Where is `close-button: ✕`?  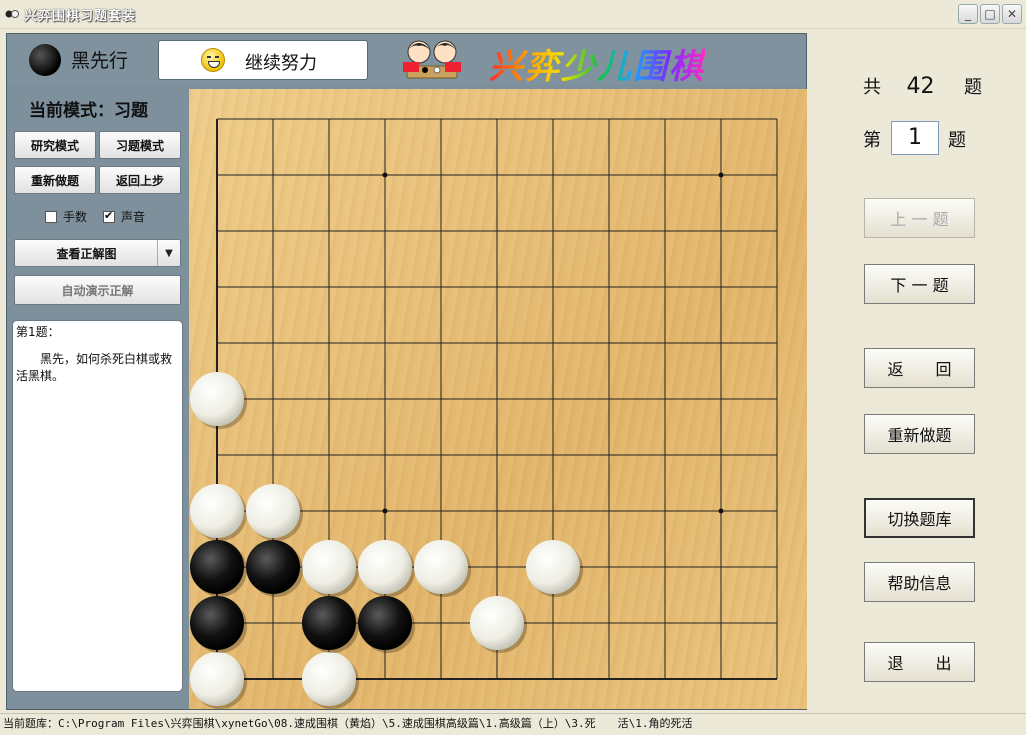 close-button: ✕ is located at coordinates (1012, 14).